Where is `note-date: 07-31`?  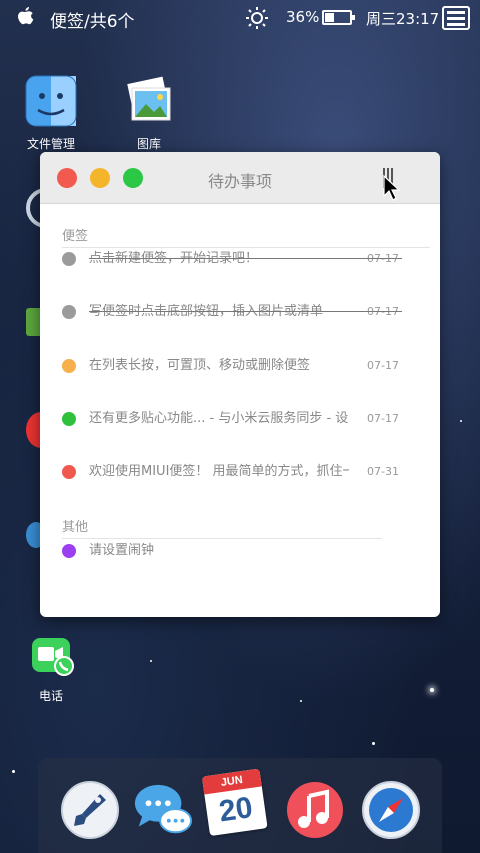
note-date: 07-31 is located at coordinates (383, 471).